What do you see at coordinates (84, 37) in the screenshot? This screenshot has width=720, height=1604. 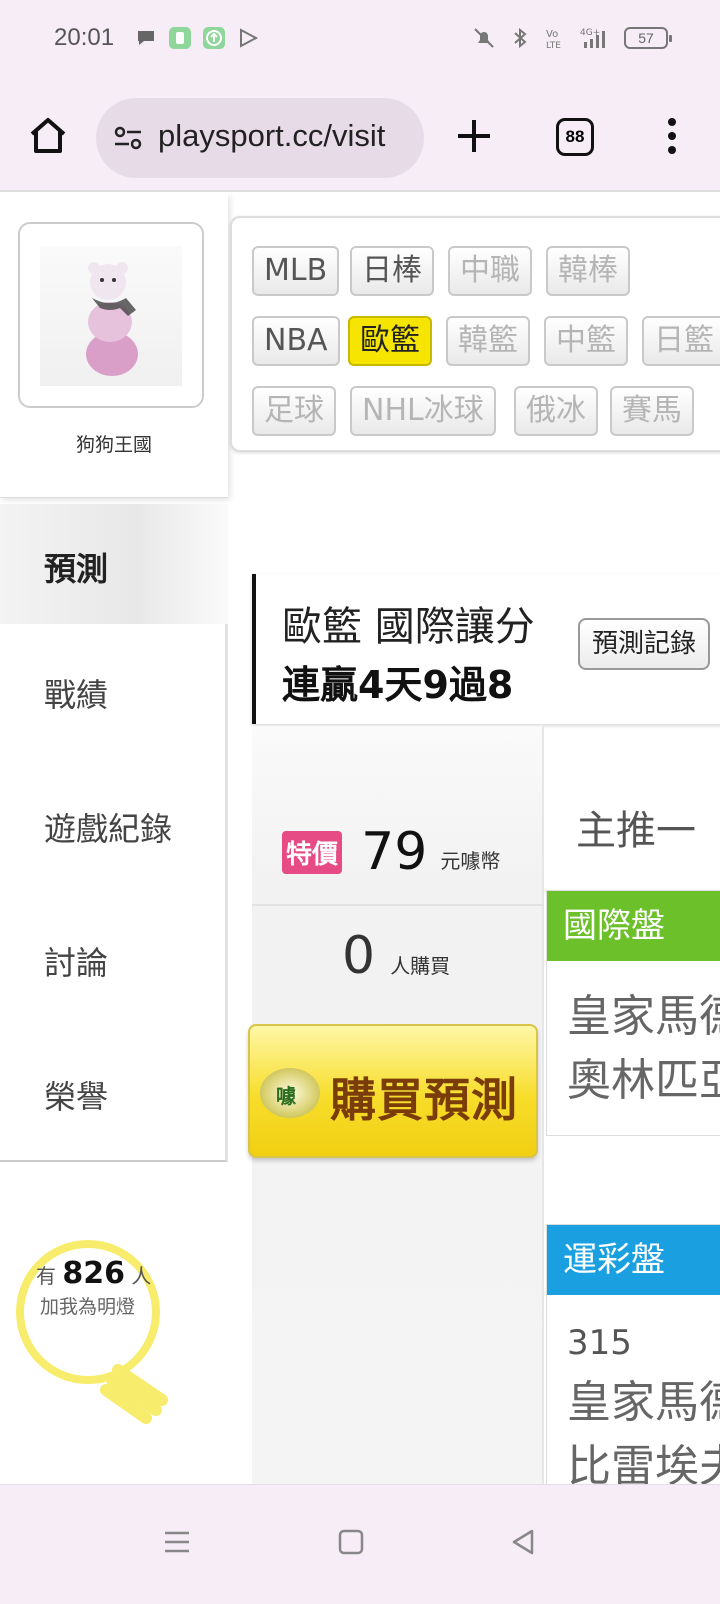 I see `status-time: 20:01` at bounding box center [84, 37].